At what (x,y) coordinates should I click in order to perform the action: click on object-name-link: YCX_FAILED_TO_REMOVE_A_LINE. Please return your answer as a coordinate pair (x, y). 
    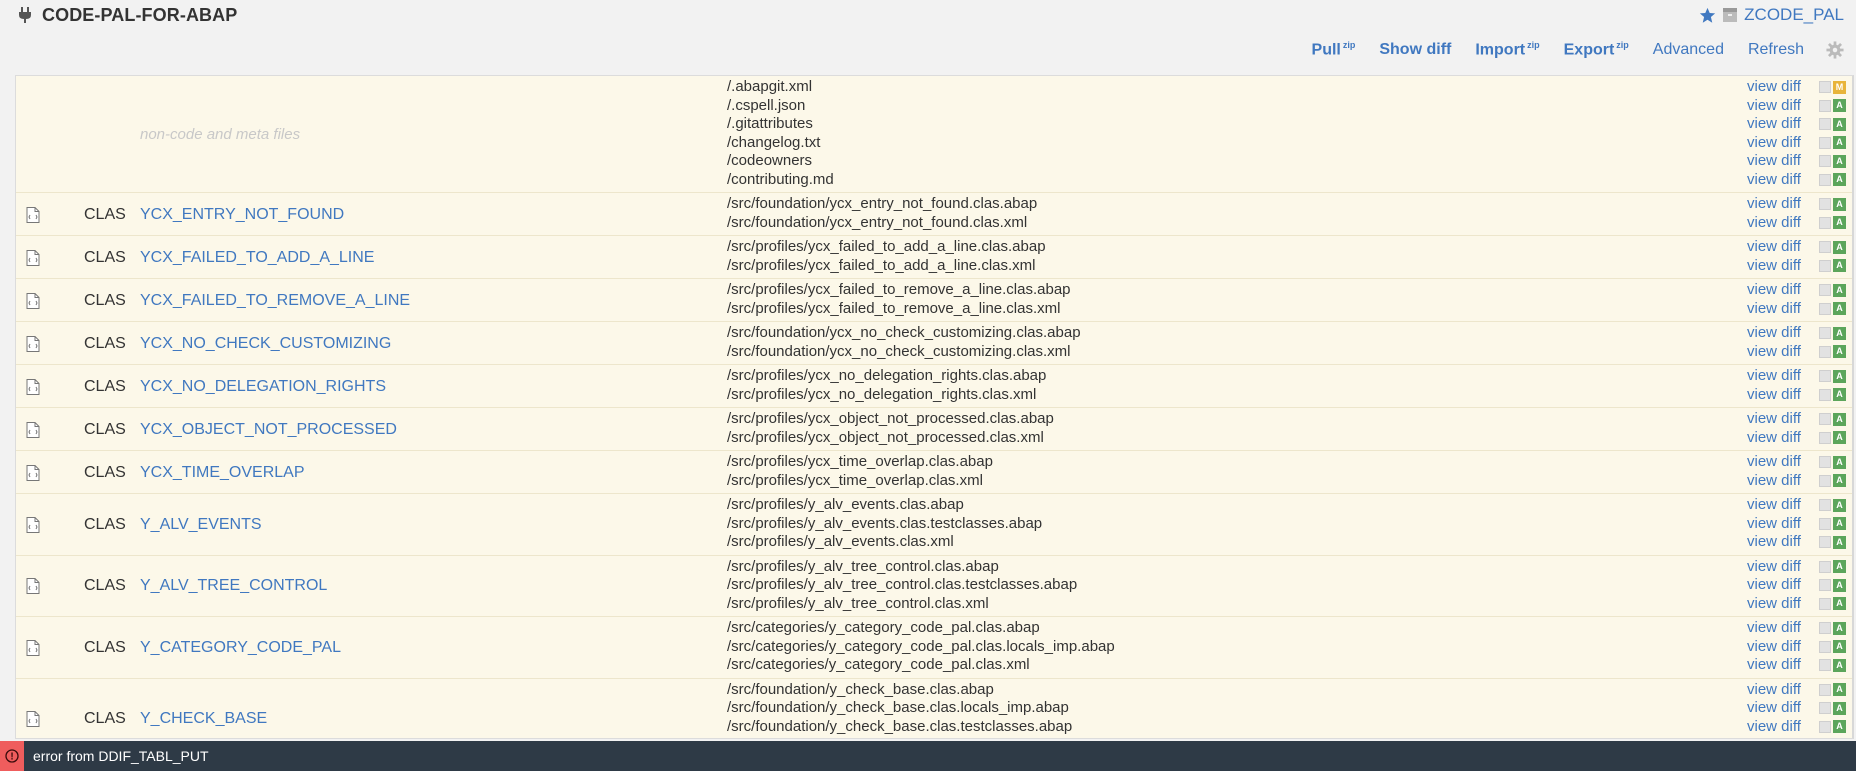
    Looking at the image, I should click on (275, 301).